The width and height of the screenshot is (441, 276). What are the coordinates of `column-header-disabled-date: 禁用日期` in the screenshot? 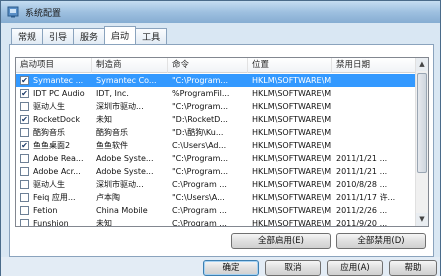 It's located at (374, 65).